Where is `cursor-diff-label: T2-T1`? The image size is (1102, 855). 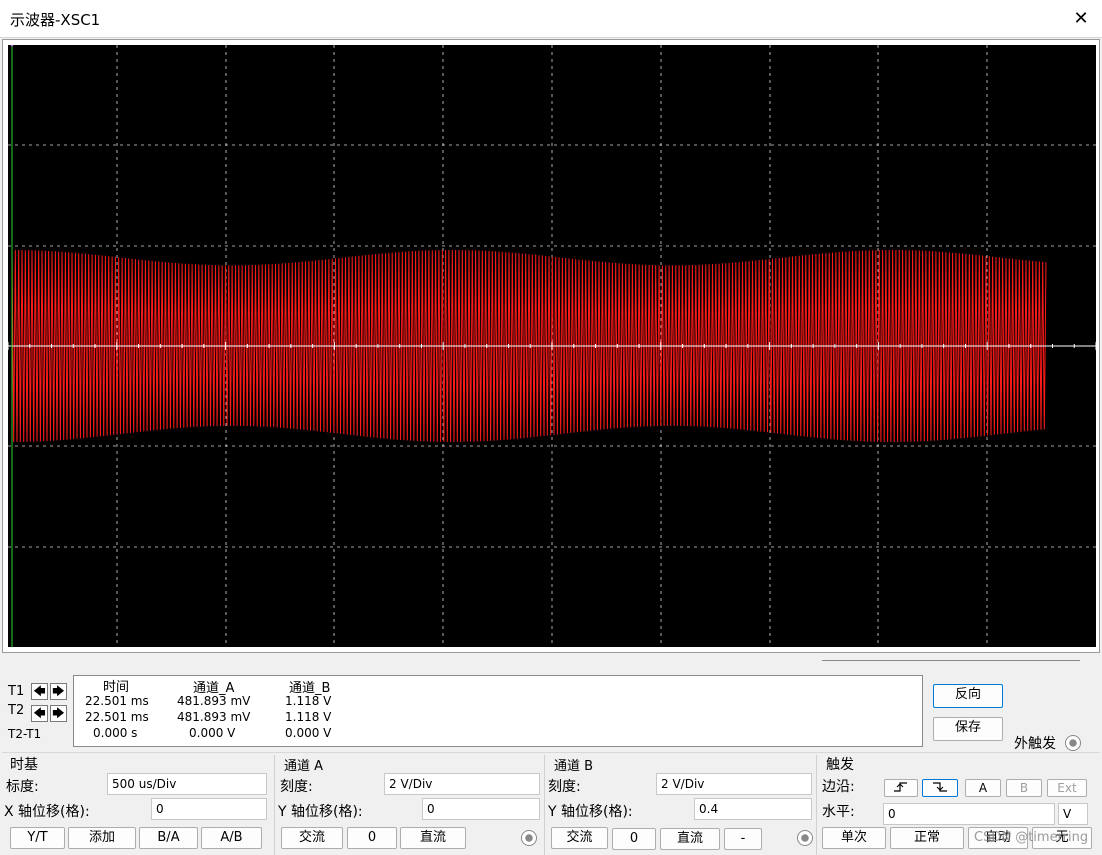 cursor-diff-label: T2-T1 is located at coordinates (25, 734).